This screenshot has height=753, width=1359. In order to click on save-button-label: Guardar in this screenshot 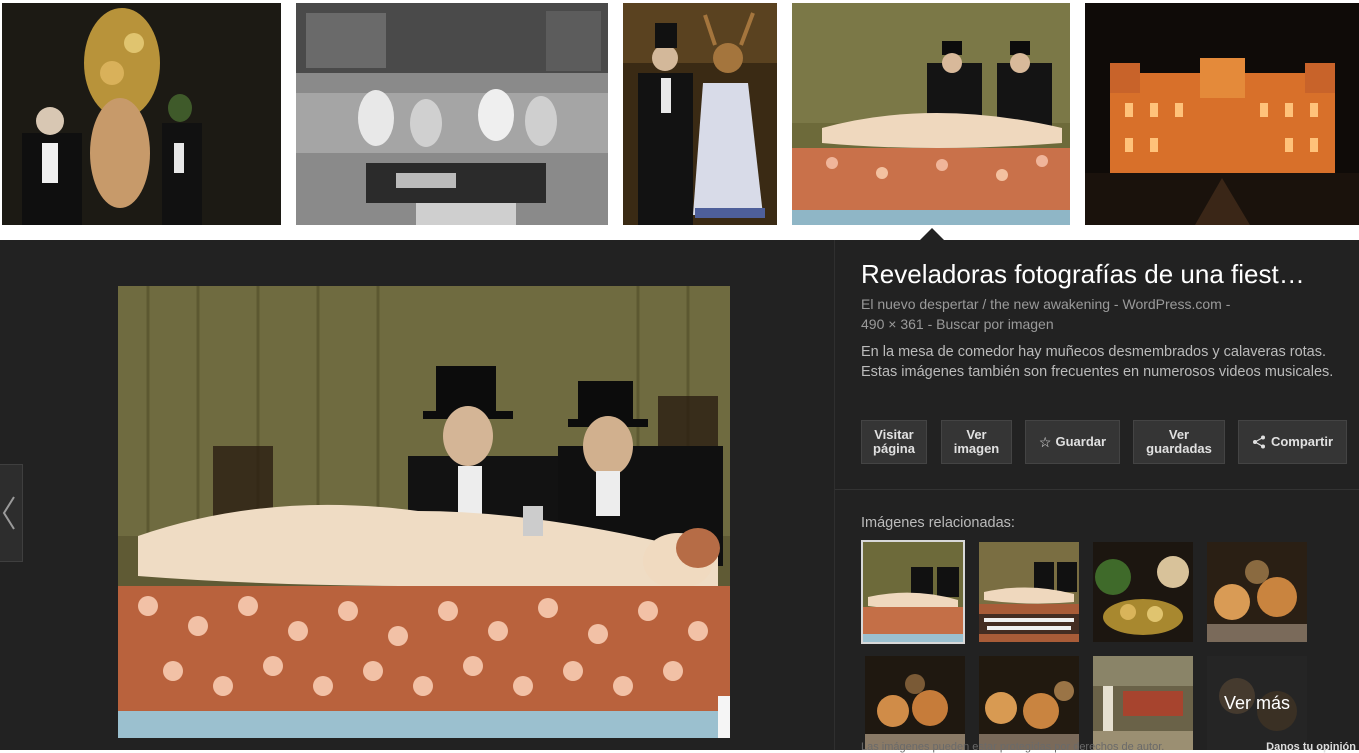, I will do `click(1081, 441)`.